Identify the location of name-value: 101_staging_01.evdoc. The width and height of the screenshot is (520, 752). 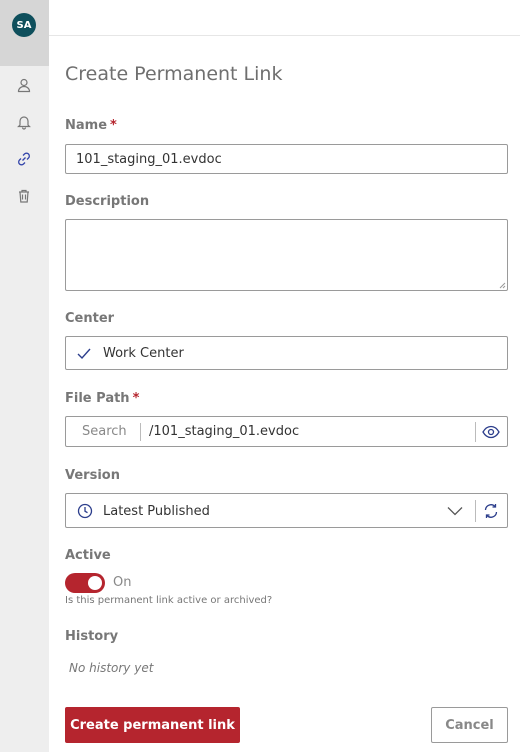
(149, 159).